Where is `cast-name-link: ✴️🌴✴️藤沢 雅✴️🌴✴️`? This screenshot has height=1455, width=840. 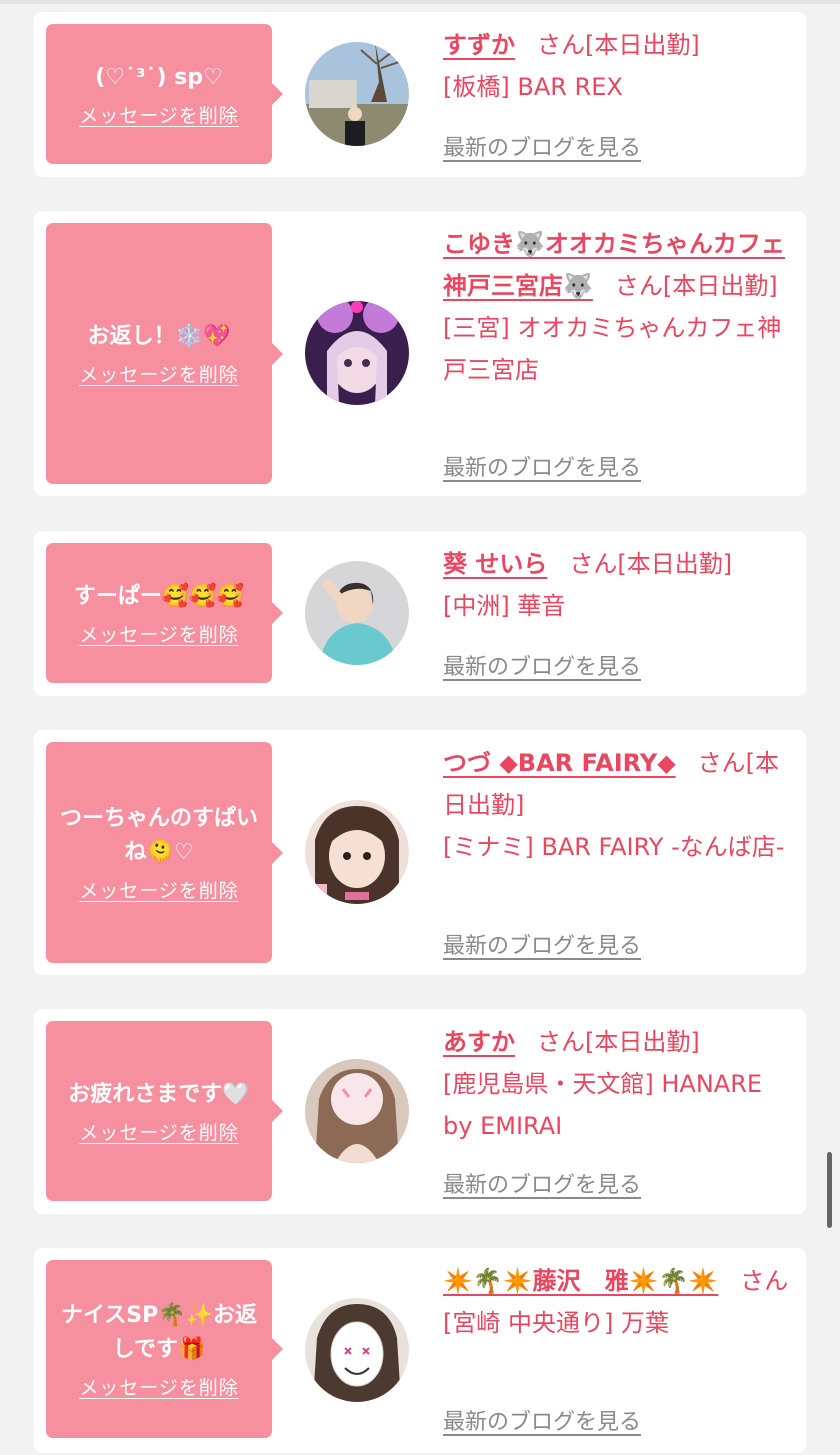 cast-name-link: ✴️🌴✴️藤沢 雅✴️🌴✴️ is located at coordinates (580, 1281).